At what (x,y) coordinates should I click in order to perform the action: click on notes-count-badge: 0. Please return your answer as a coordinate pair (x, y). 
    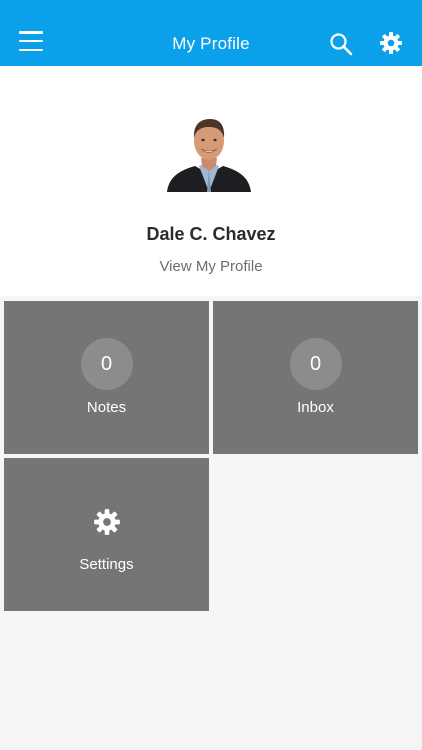
    Looking at the image, I should click on (106, 364).